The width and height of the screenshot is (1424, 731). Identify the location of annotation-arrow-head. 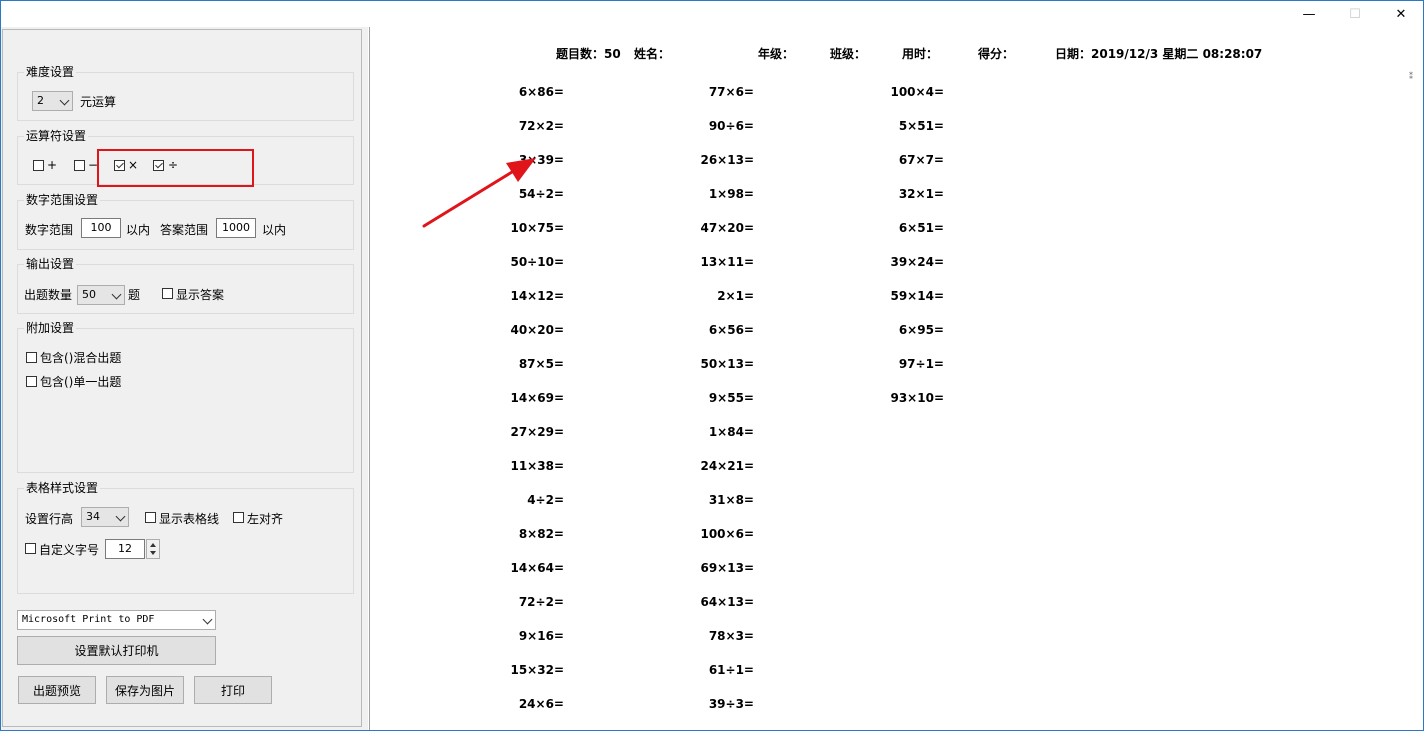
(521, 170).